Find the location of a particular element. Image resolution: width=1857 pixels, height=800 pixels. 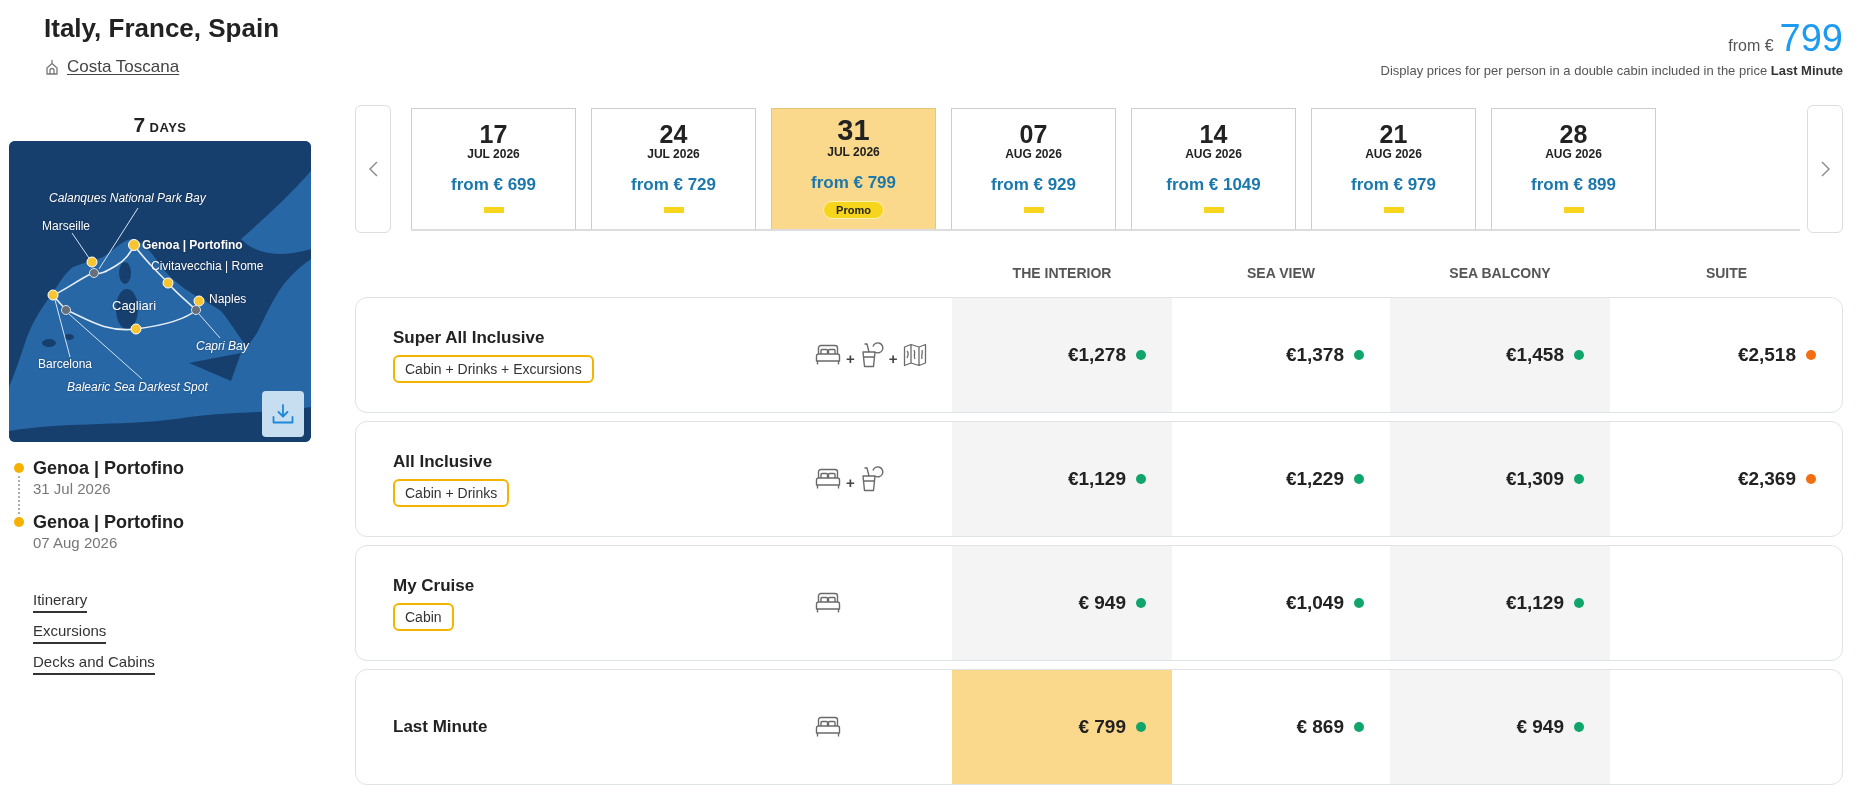

price-cell: €1,278 is located at coordinates (1062, 355).